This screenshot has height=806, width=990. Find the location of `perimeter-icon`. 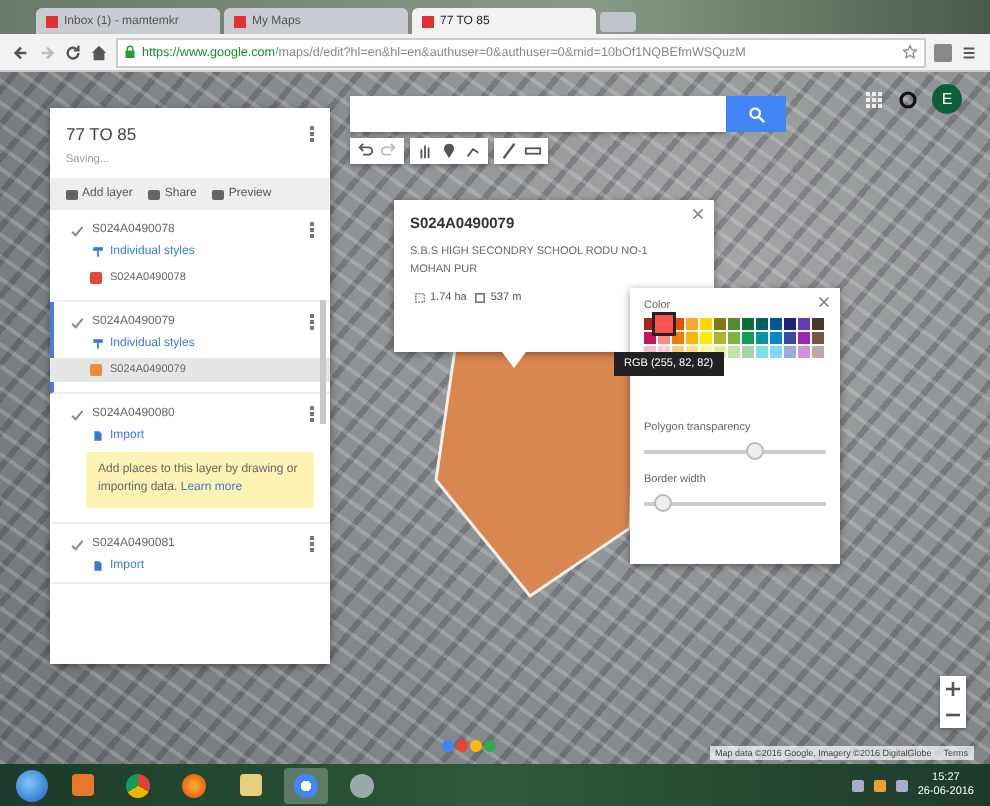

perimeter-icon is located at coordinates (480, 297).